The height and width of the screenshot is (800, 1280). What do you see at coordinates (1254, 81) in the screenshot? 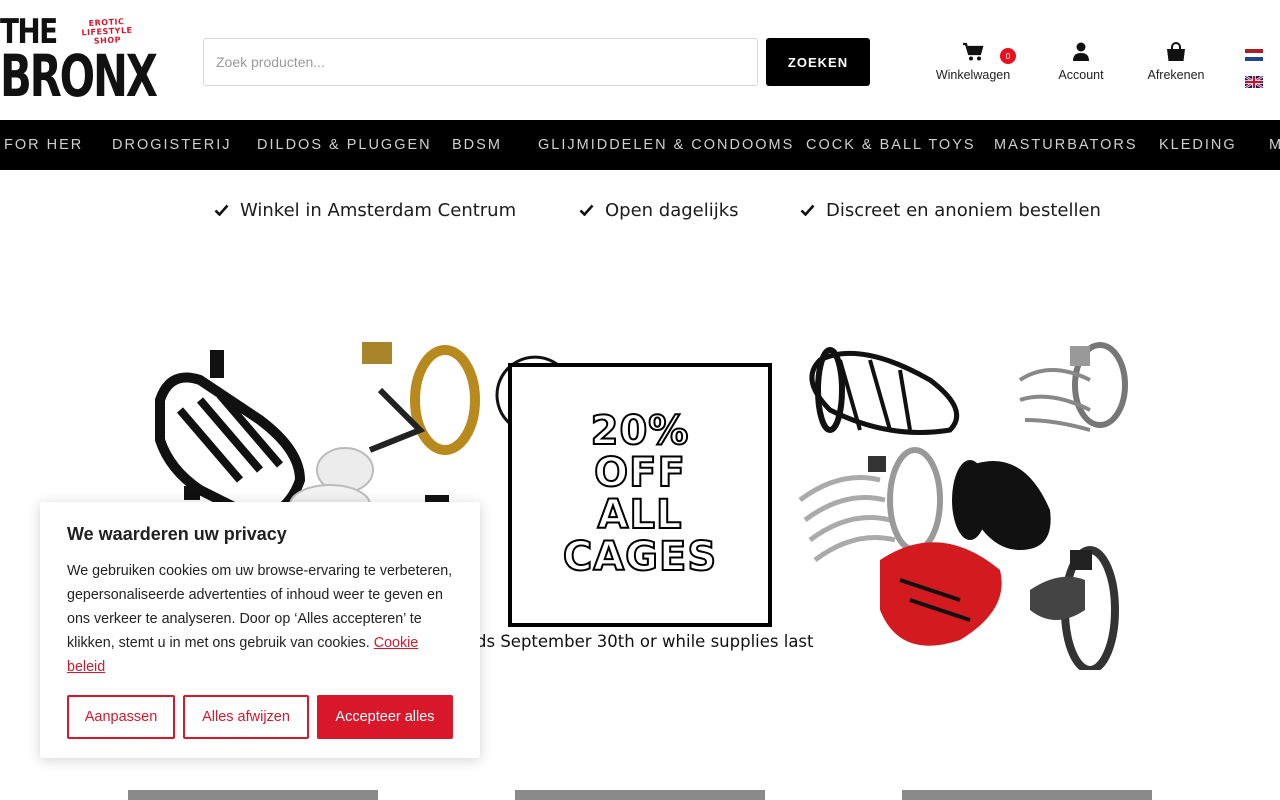
I see `uk-flag-icon` at bounding box center [1254, 81].